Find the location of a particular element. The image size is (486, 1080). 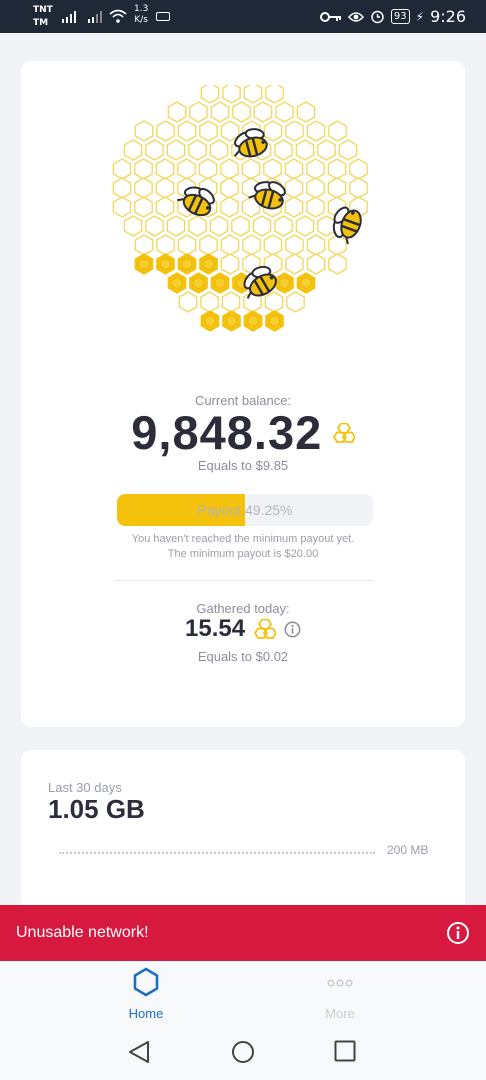

more-dots-icon is located at coordinates (340, 983).